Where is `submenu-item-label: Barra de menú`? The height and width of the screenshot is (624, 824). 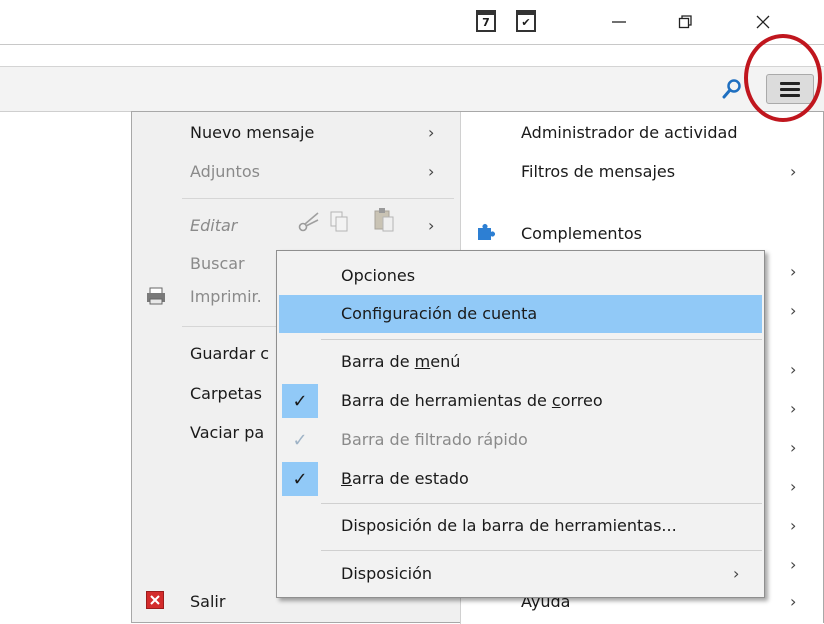 submenu-item-label: Barra de menú is located at coordinates (400, 362).